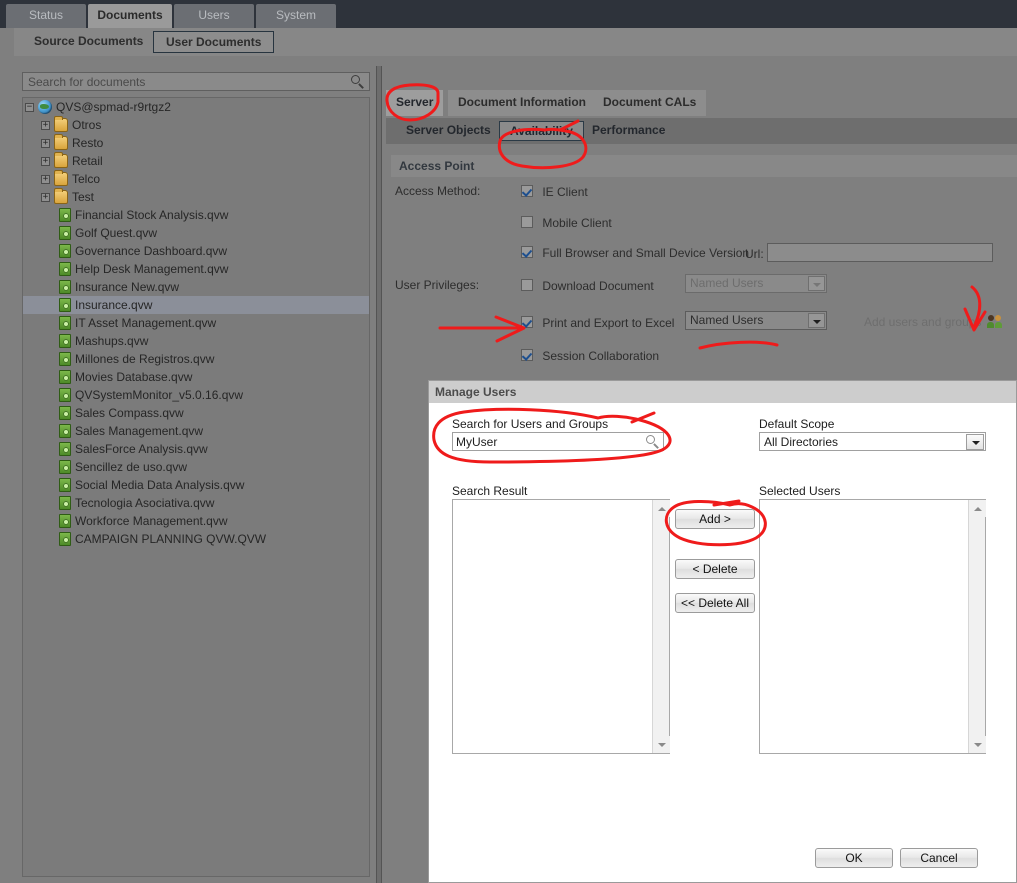 Image resolution: width=1017 pixels, height=883 pixels. I want to click on document-search-box, so click(196, 81).